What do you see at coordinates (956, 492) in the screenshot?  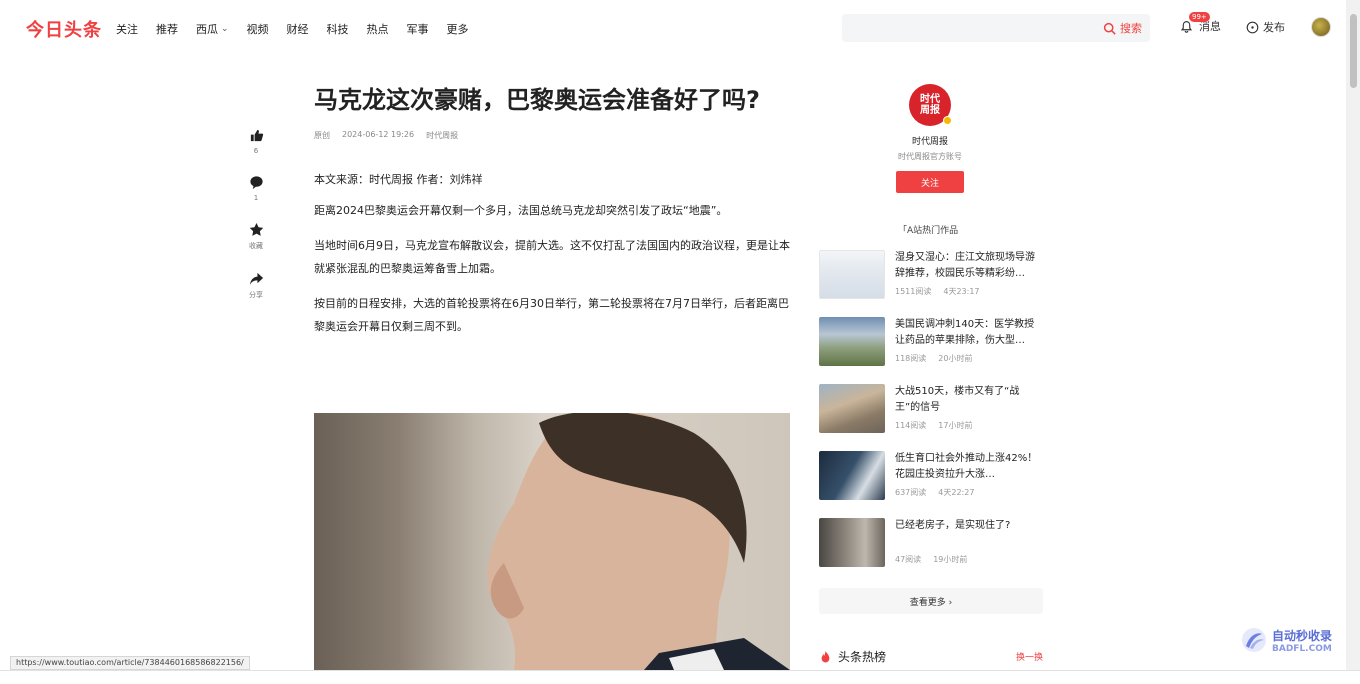 I see `hot-item-time: 4天22:27` at bounding box center [956, 492].